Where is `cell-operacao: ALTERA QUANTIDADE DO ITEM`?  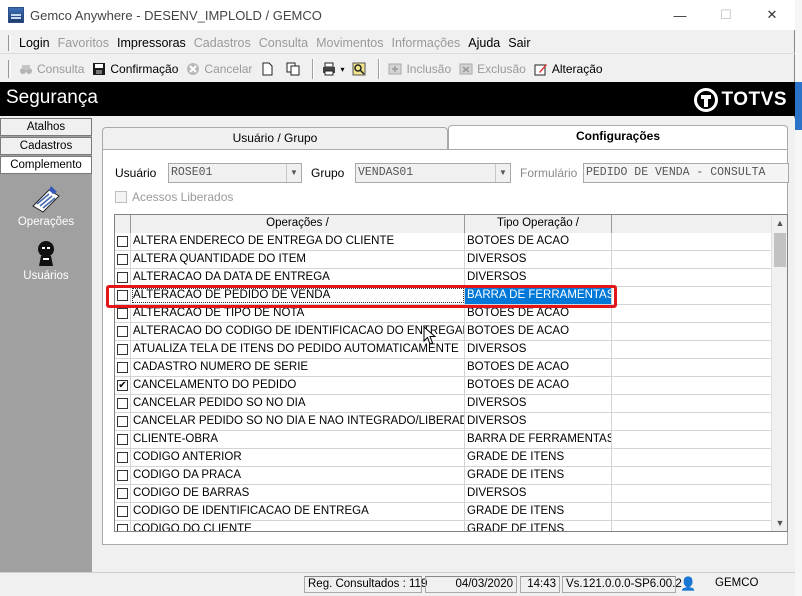
cell-operacao: ALTERA QUANTIDADE DO ITEM is located at coordinates (298, 259).